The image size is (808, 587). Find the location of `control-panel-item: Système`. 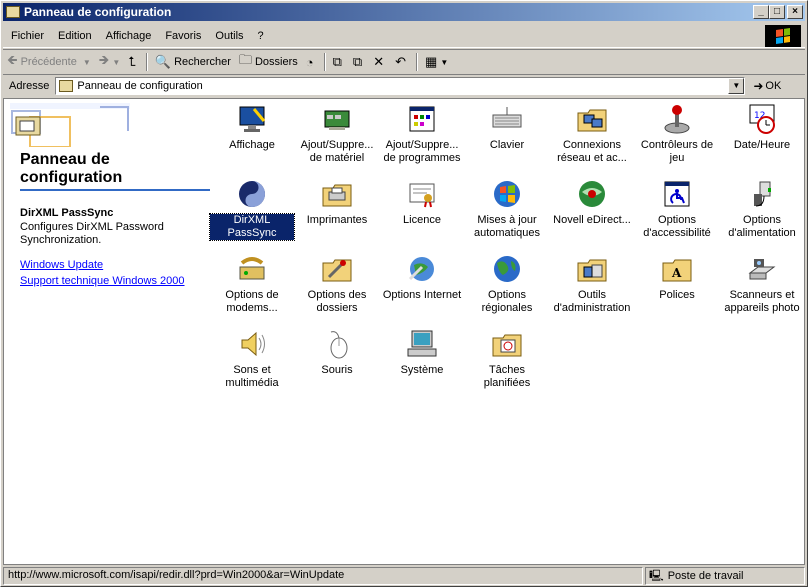

control-panel-item: Système is located at coordinates (422, 350).